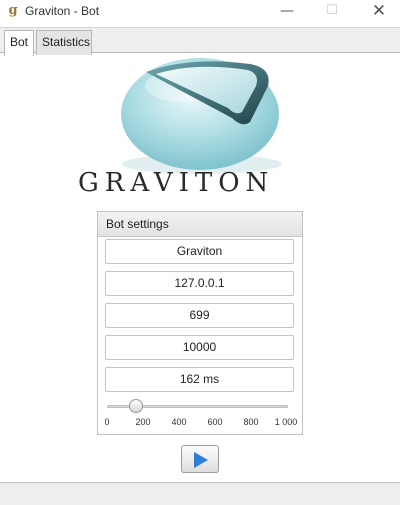  I want to click on play-button, so click(200, 459).